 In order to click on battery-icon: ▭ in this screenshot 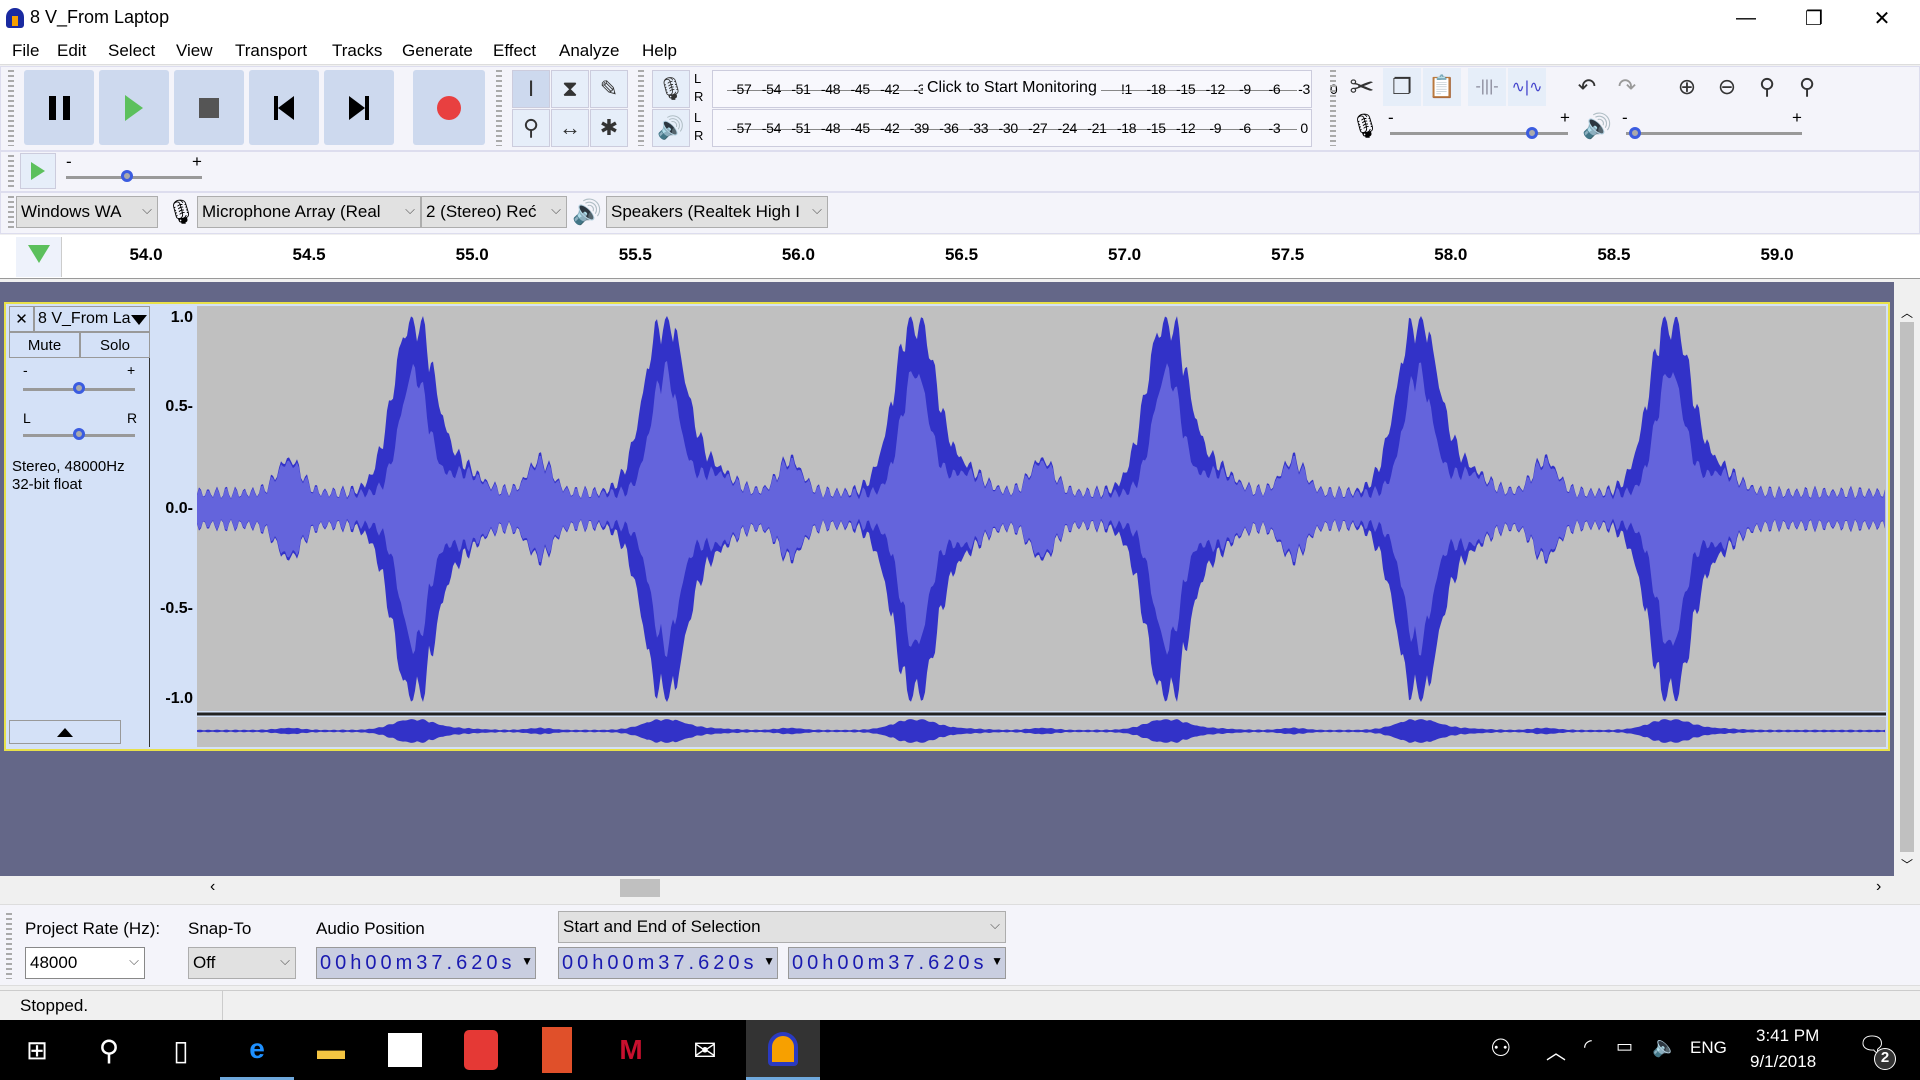, I will do `click(1624, 1046)`.